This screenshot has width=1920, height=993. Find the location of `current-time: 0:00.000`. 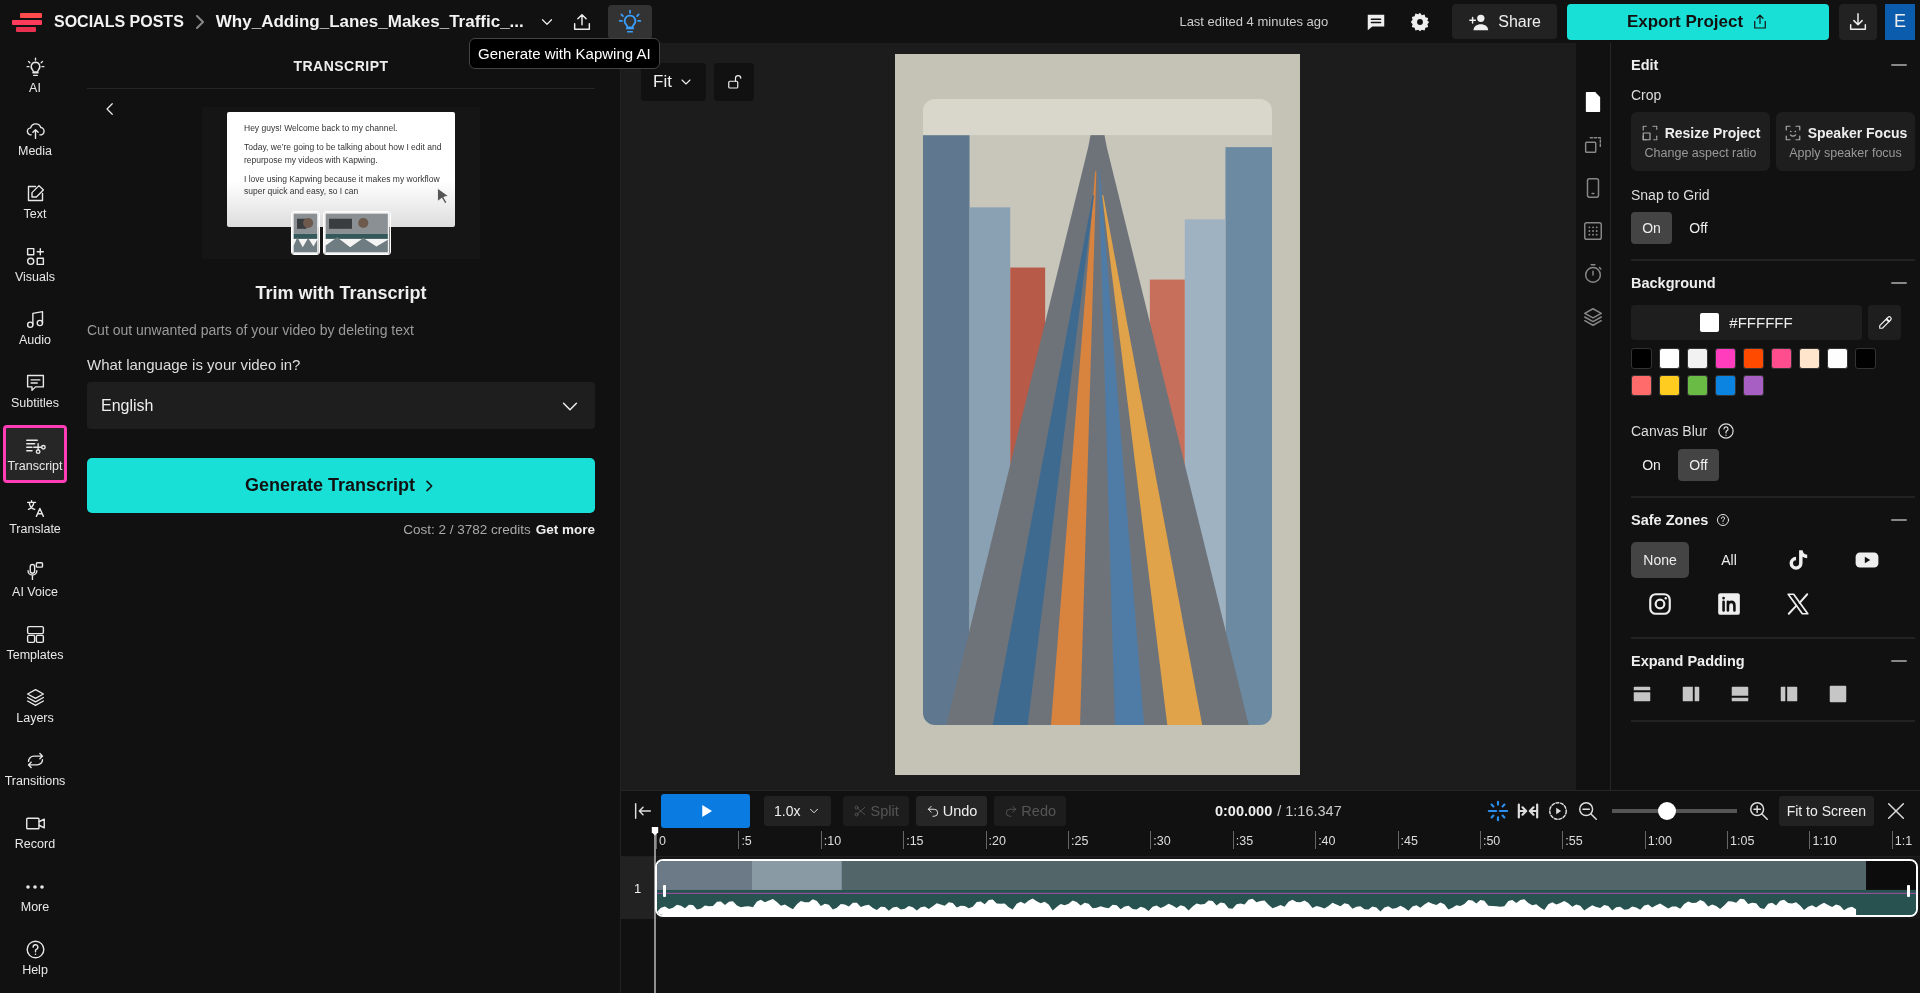

current-time: 0:00.000 is located at coordinates (1243, 811).